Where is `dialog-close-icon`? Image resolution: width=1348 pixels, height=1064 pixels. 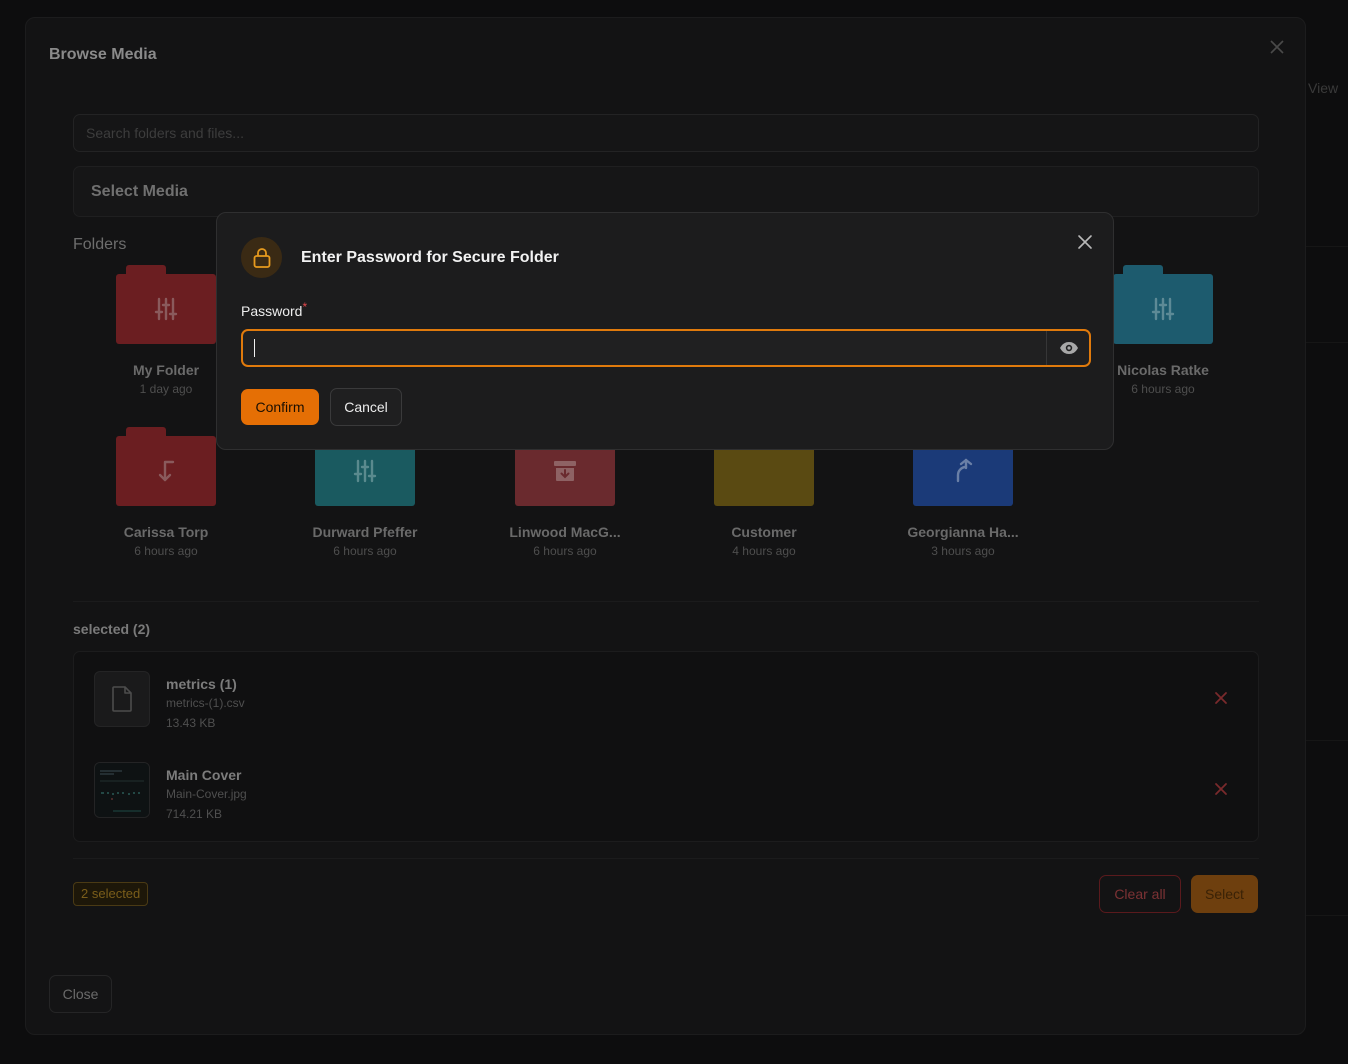
dialog-close-icon is located at coordinates (1085, 242).